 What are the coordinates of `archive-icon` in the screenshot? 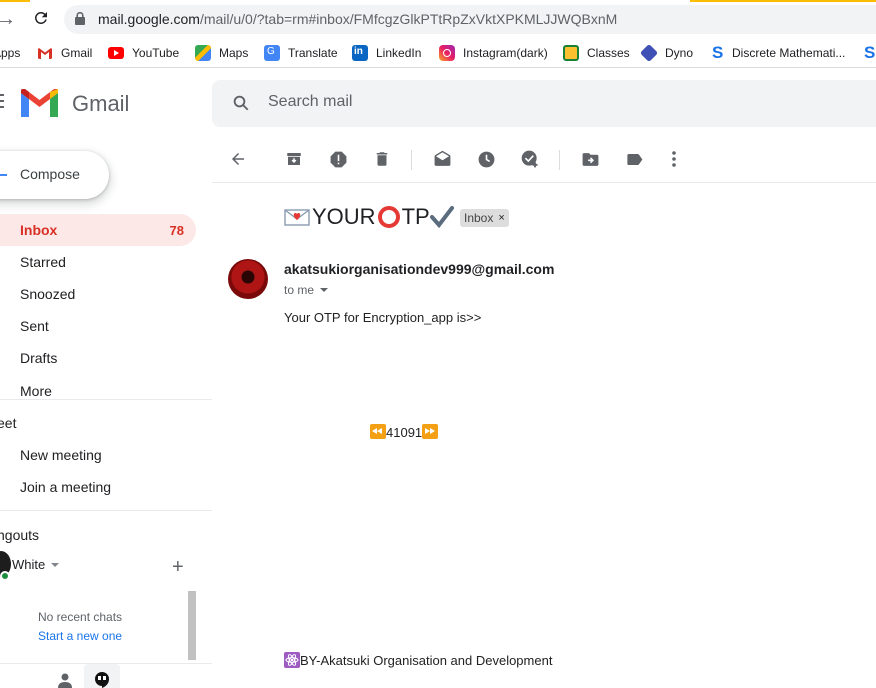 It's located at (294, 159).